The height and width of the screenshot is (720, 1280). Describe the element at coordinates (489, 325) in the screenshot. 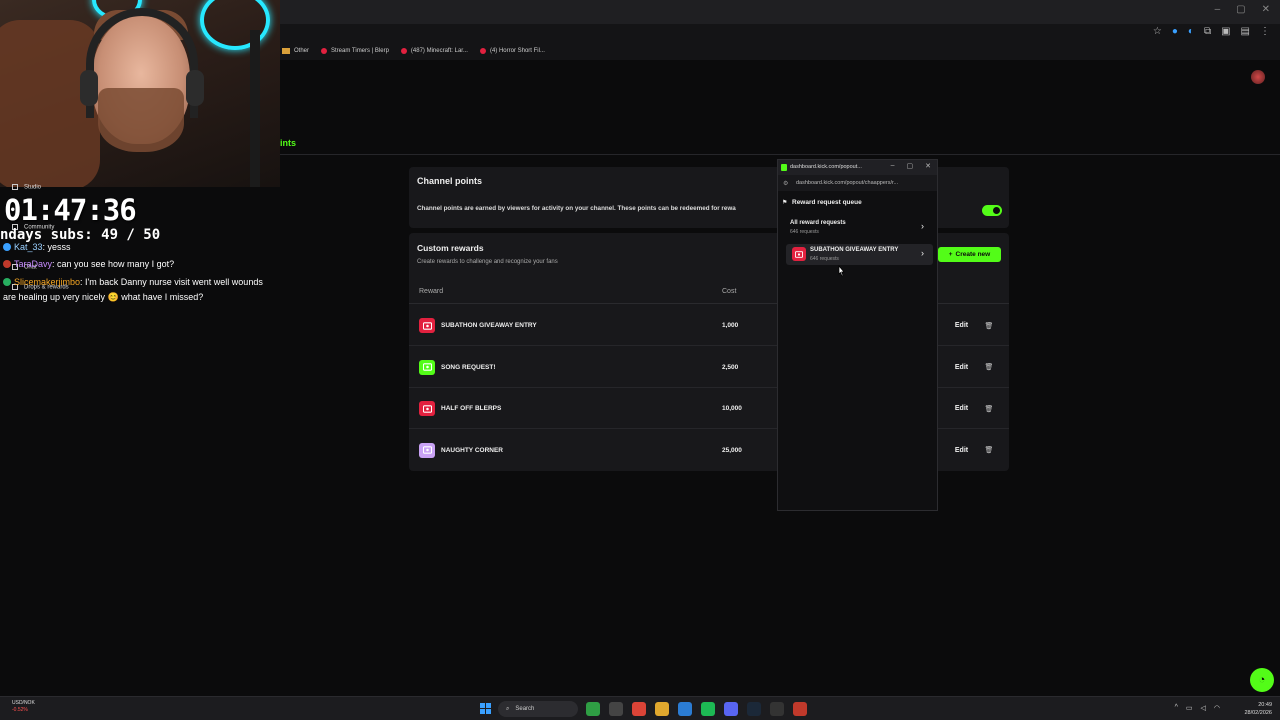

I see `reward-name: SUBATHON GIVEAWAY ENTRY` at that location.